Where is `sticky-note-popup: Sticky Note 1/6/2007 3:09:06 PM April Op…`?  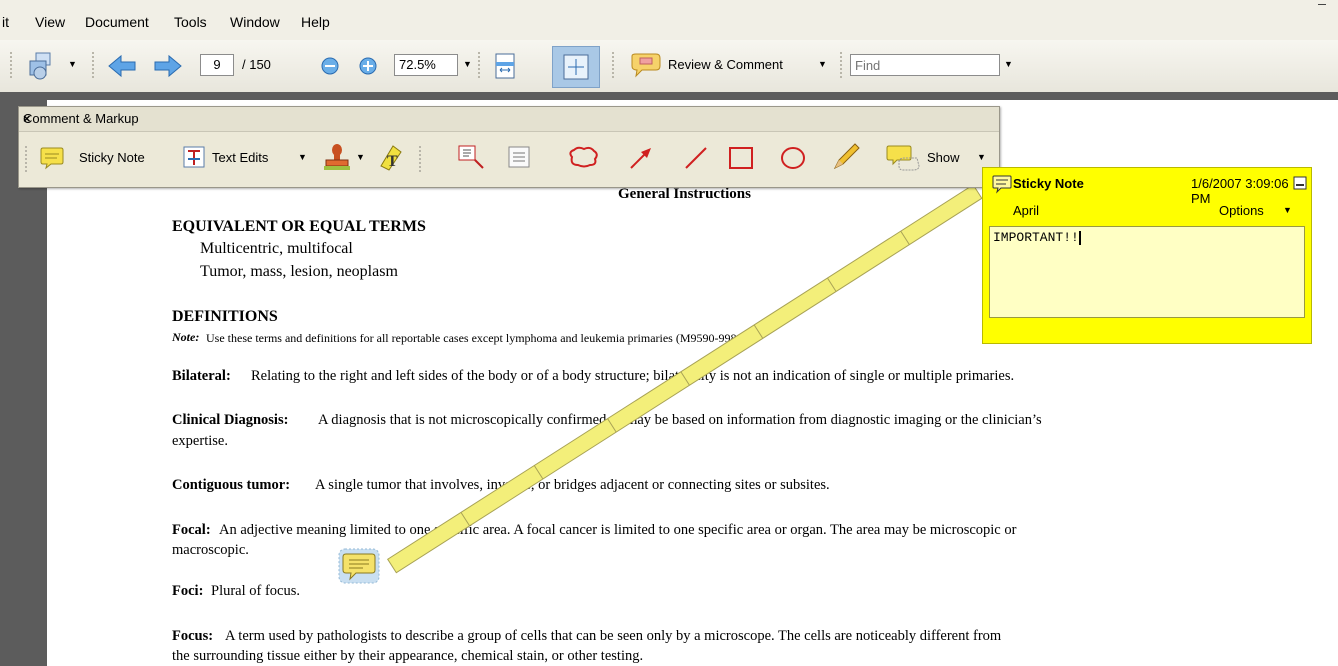 sticky-note-popup: Sticky Note 1/6/2007 3:09:06 PM April Op… is located at coordinates (1147, 255).